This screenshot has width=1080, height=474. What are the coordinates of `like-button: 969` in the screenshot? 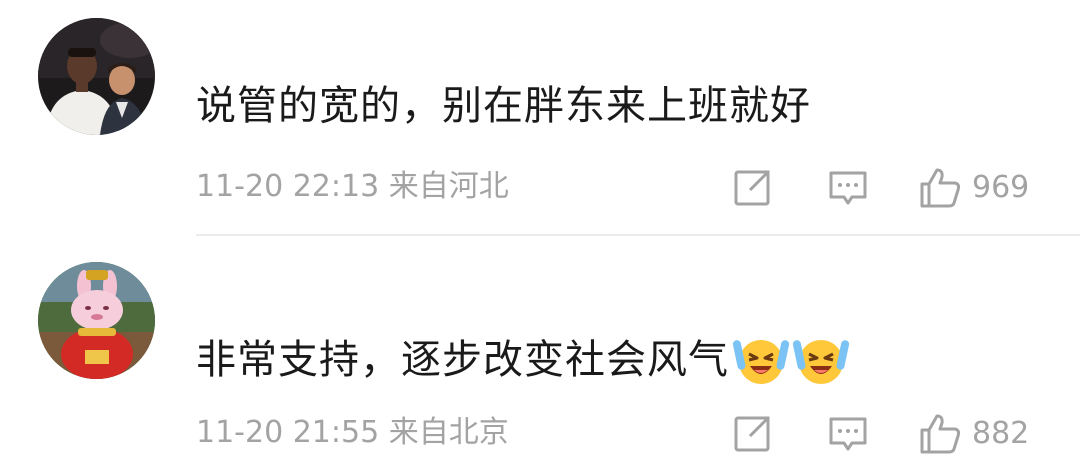 It's located at (973, 188).